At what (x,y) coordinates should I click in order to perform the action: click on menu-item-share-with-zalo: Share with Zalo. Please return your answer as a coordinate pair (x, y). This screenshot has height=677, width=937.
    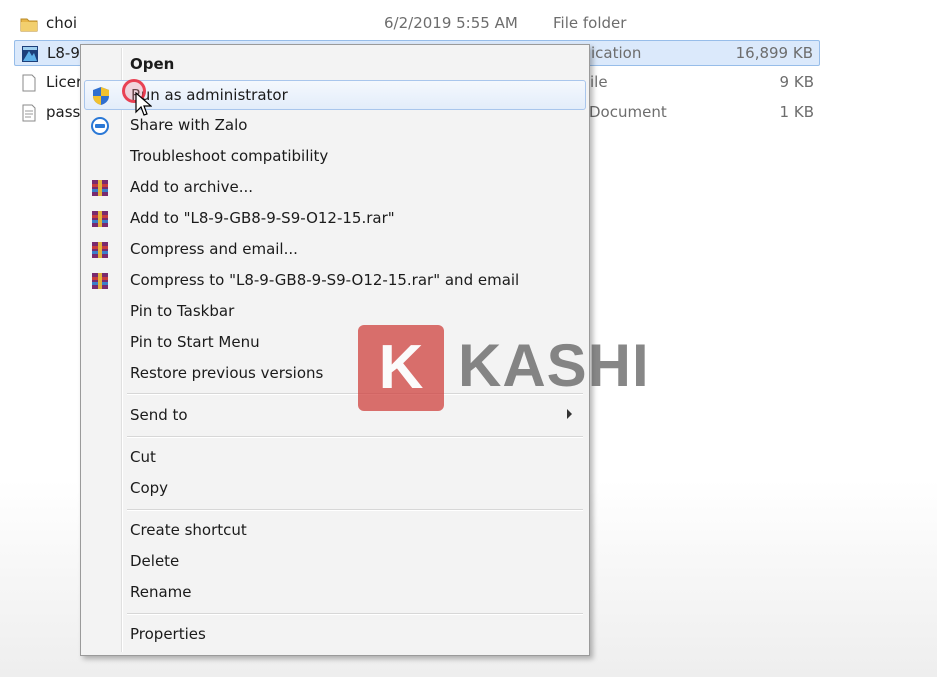
    Looking at the image, I should click on (335, 126).